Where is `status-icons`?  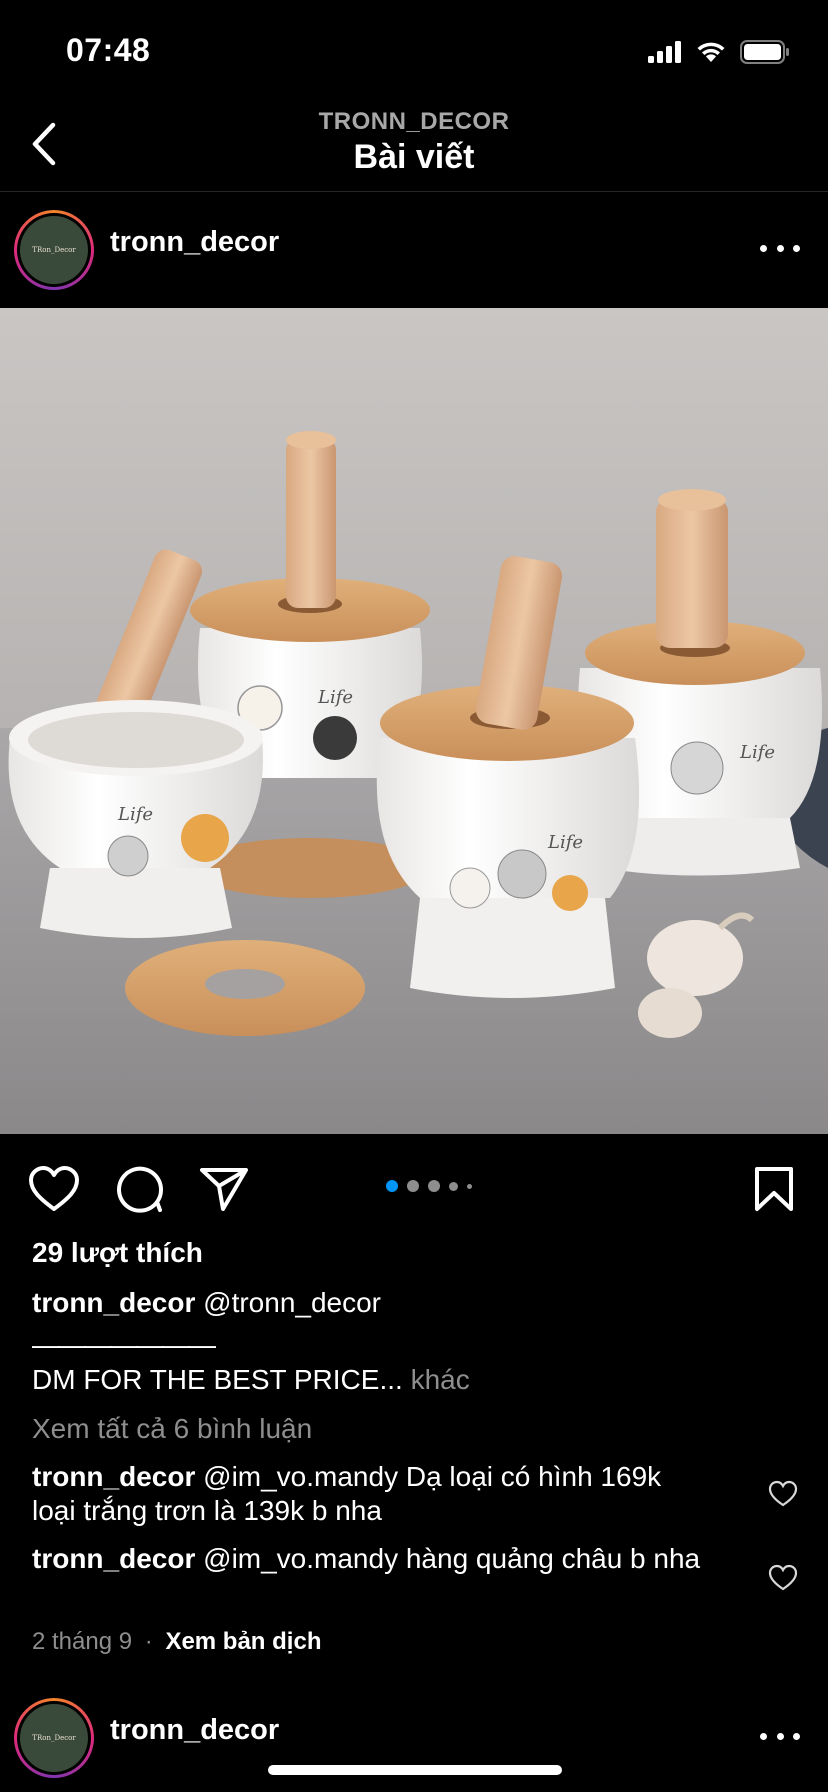
status-icons is located at coordinates (719, 52).